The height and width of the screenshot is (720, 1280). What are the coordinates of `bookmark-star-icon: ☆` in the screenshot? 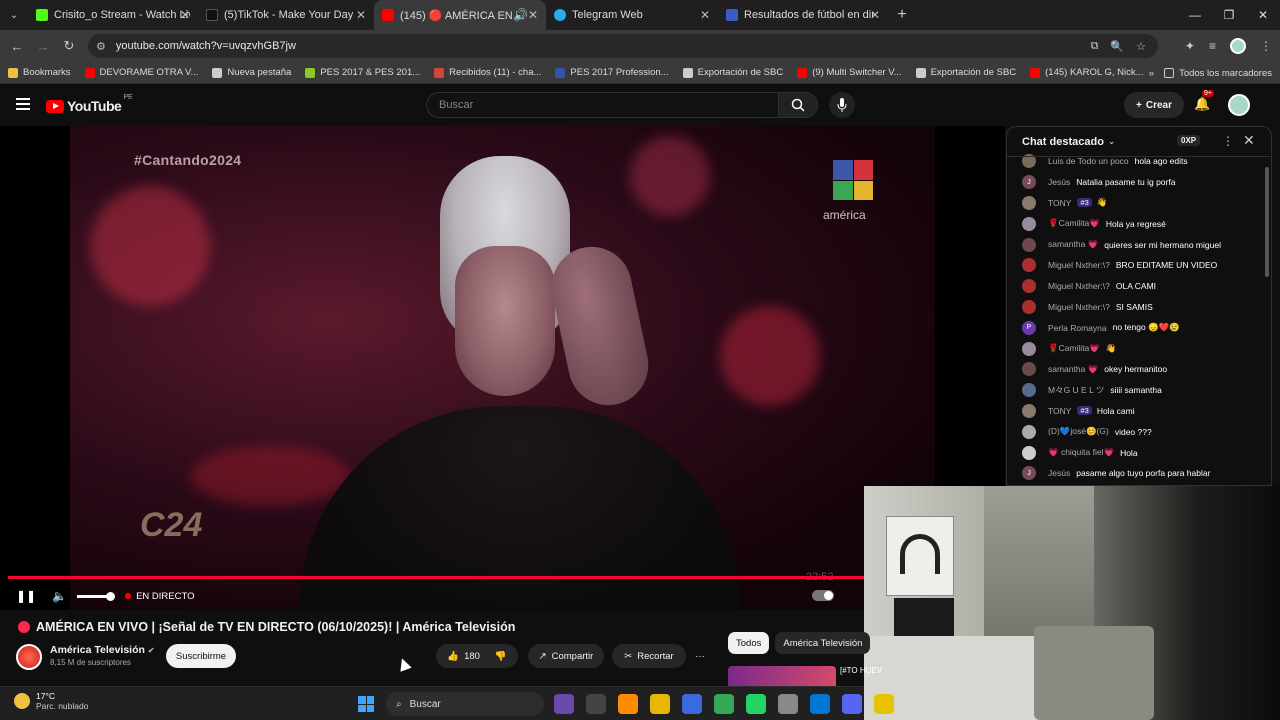 It's located at (1141, 46).